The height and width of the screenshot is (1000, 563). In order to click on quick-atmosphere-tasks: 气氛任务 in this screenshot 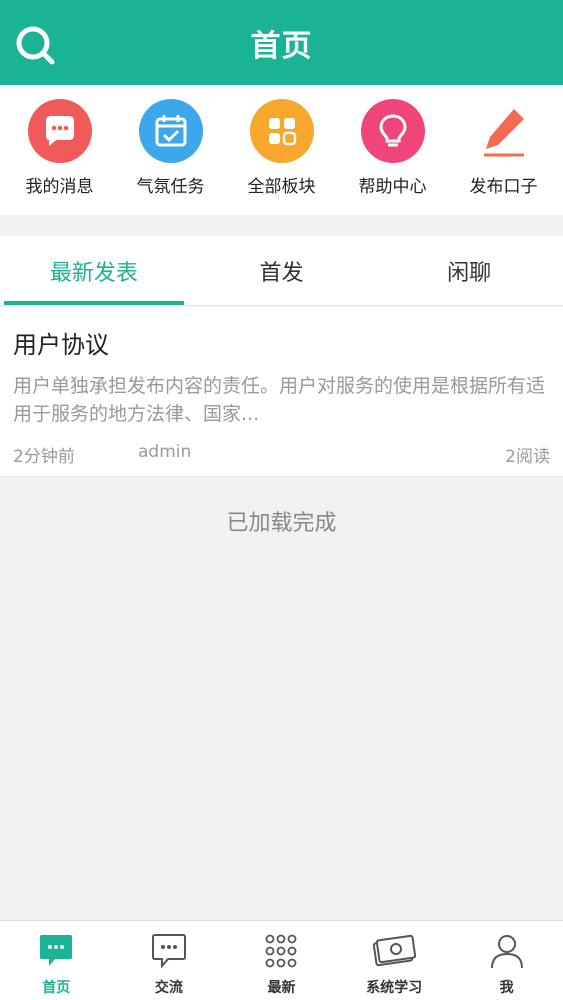, I will do `click(171, 157)`.